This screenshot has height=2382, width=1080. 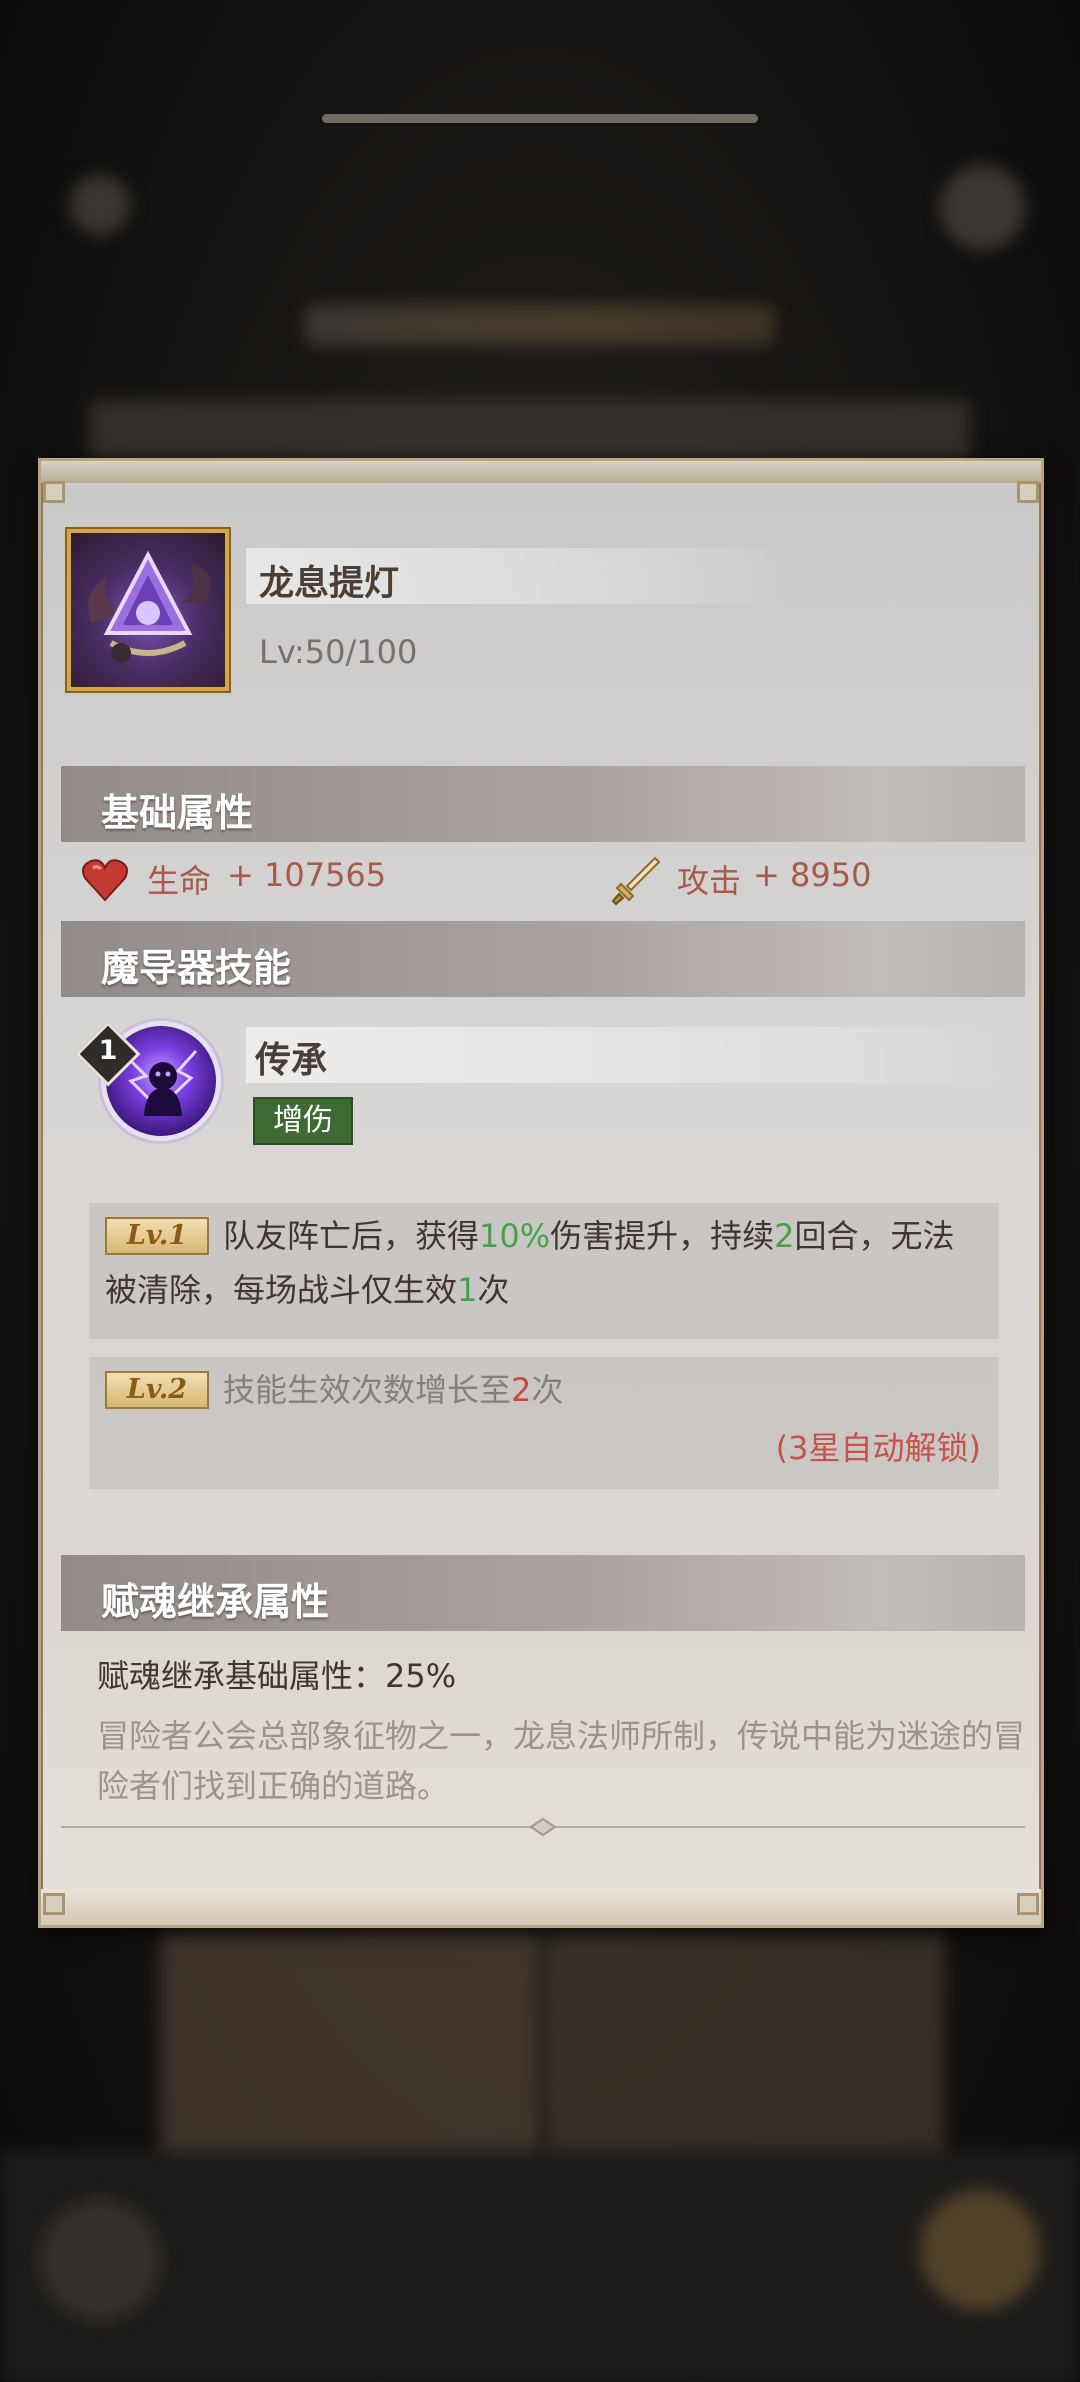 I want to click on dragon-lantern-icon, so click(x=148, y=610).